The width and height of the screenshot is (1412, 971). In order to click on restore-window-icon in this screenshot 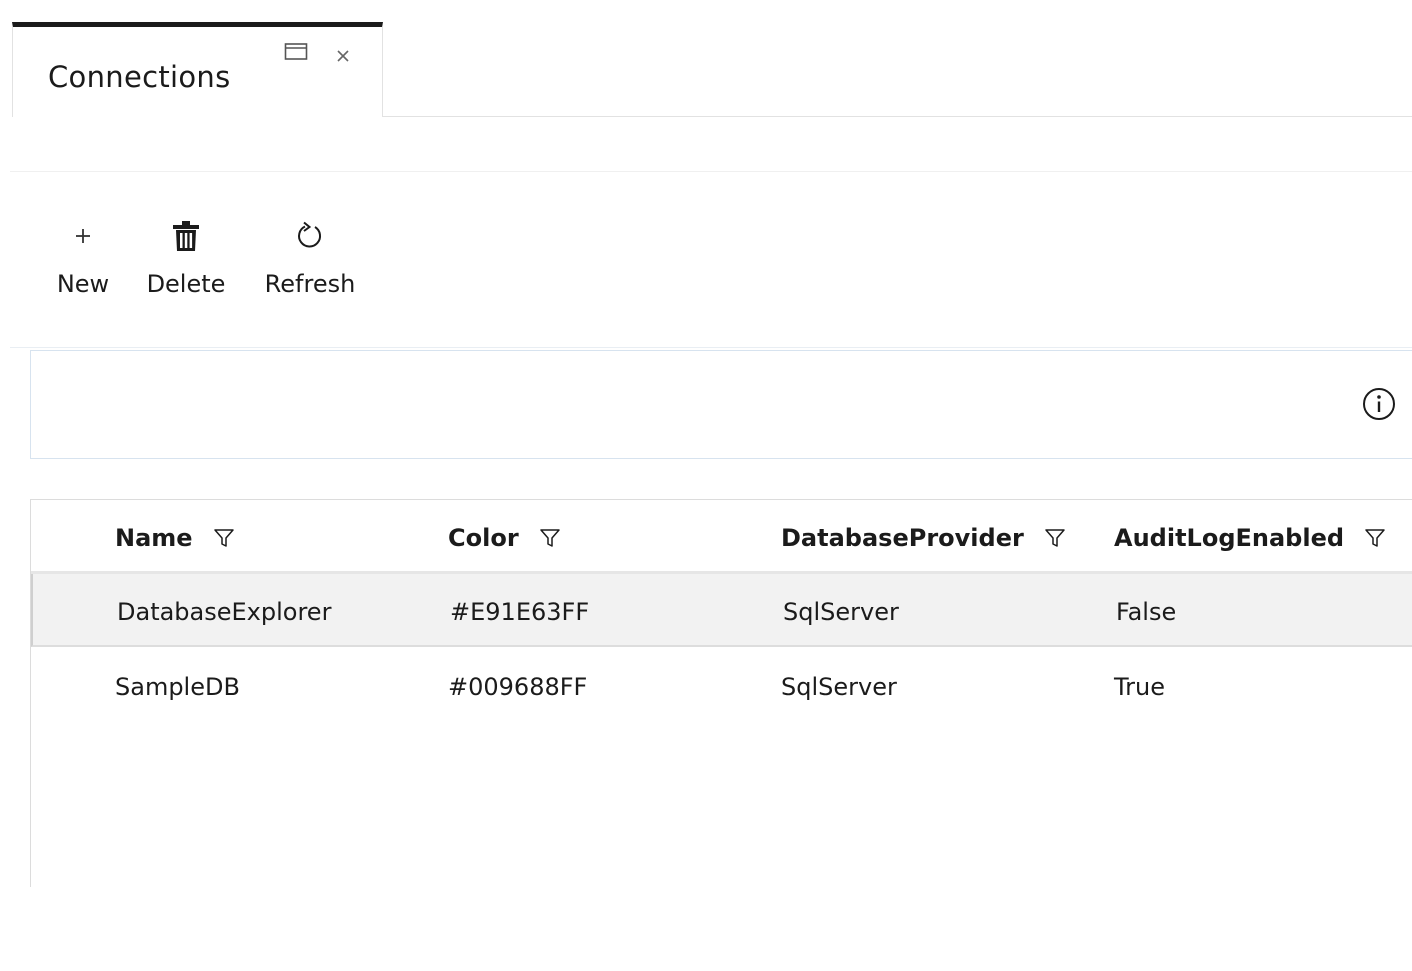, I will do `click(296, 52)`.